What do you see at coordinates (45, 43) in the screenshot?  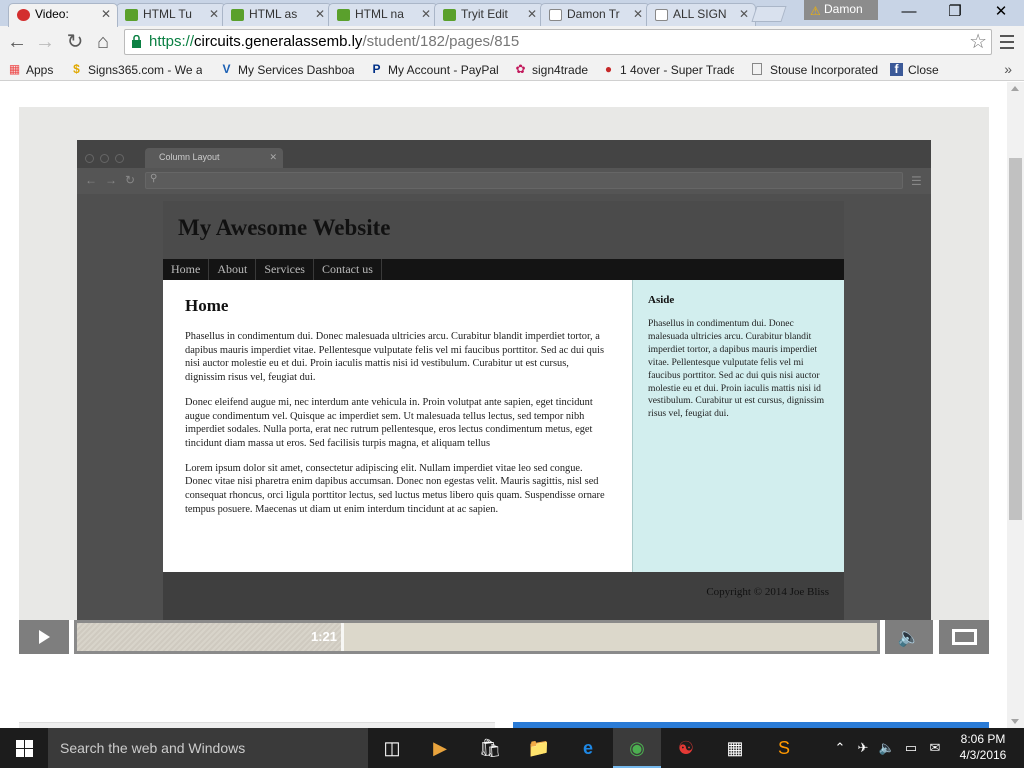 I see `forward-button: →` at bounding box center [45, 43].